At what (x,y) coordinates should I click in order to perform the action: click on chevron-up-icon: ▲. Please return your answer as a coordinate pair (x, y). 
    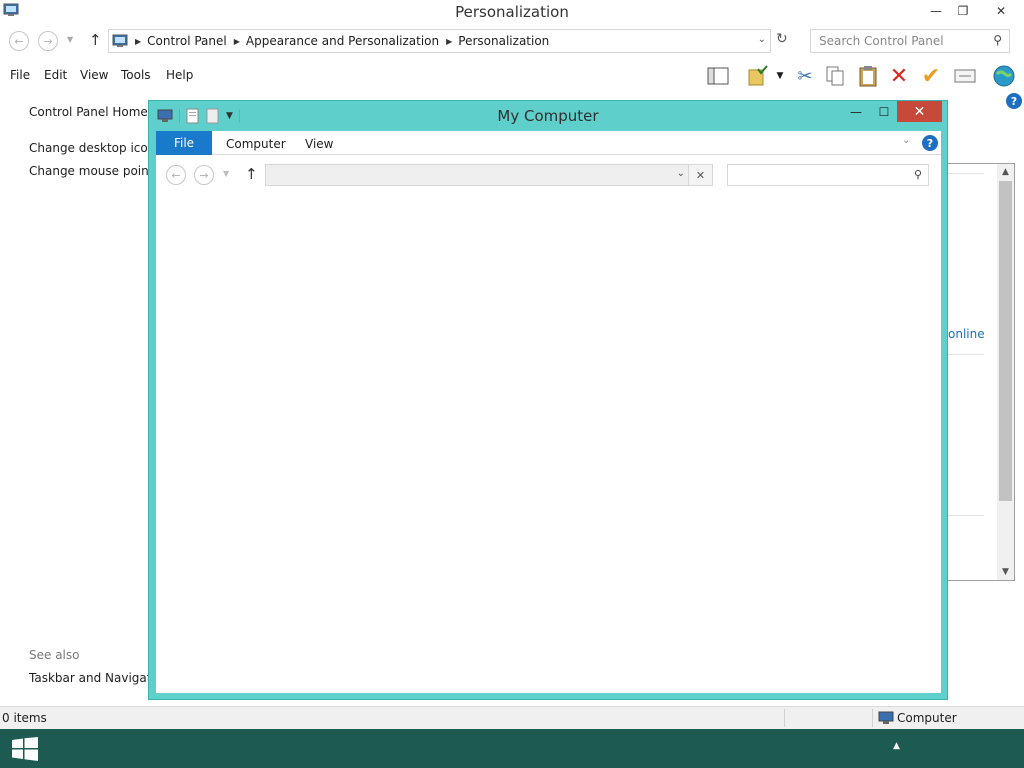
    Looking at the image, I should click on (1005, 172).